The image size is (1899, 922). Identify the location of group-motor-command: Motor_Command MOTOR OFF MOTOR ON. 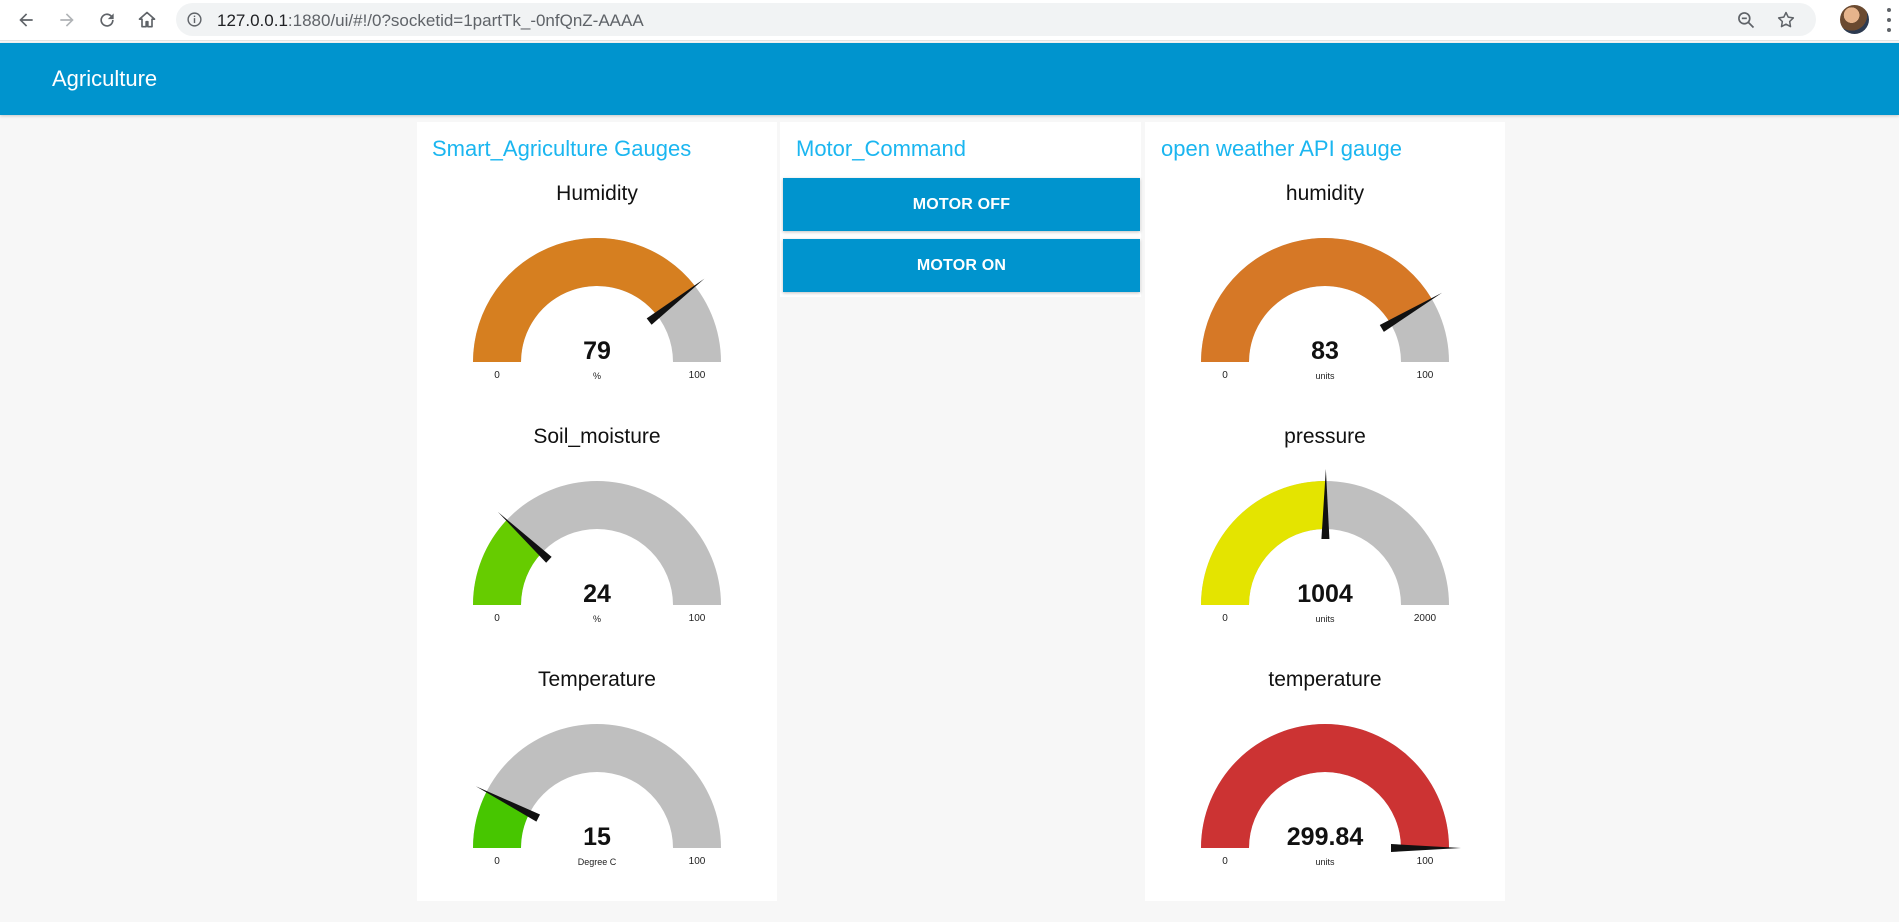
(960, 209).